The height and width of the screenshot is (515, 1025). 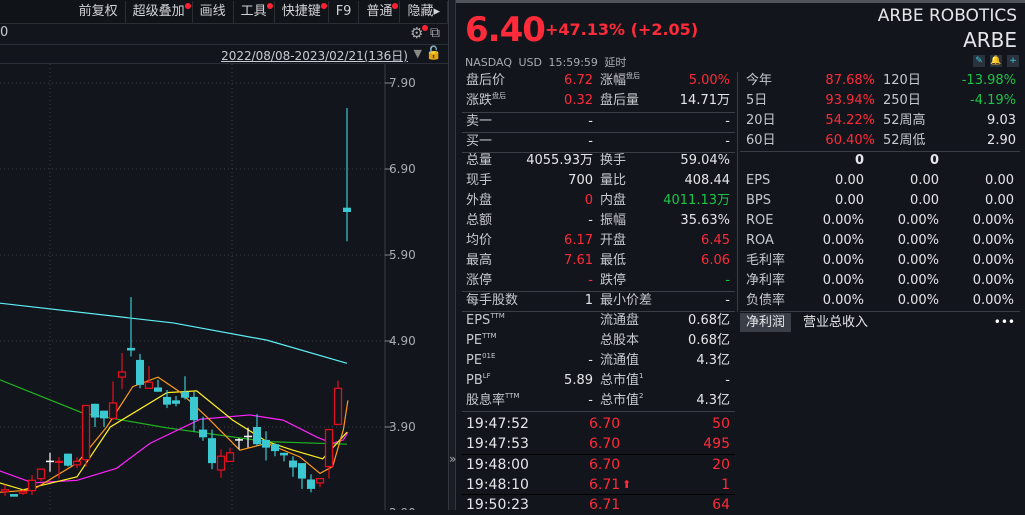 What do you see at coordinates (479, 100) in the screenshot?
I see `quote-label-text: 涨跌` at bounding box center [479, 100].